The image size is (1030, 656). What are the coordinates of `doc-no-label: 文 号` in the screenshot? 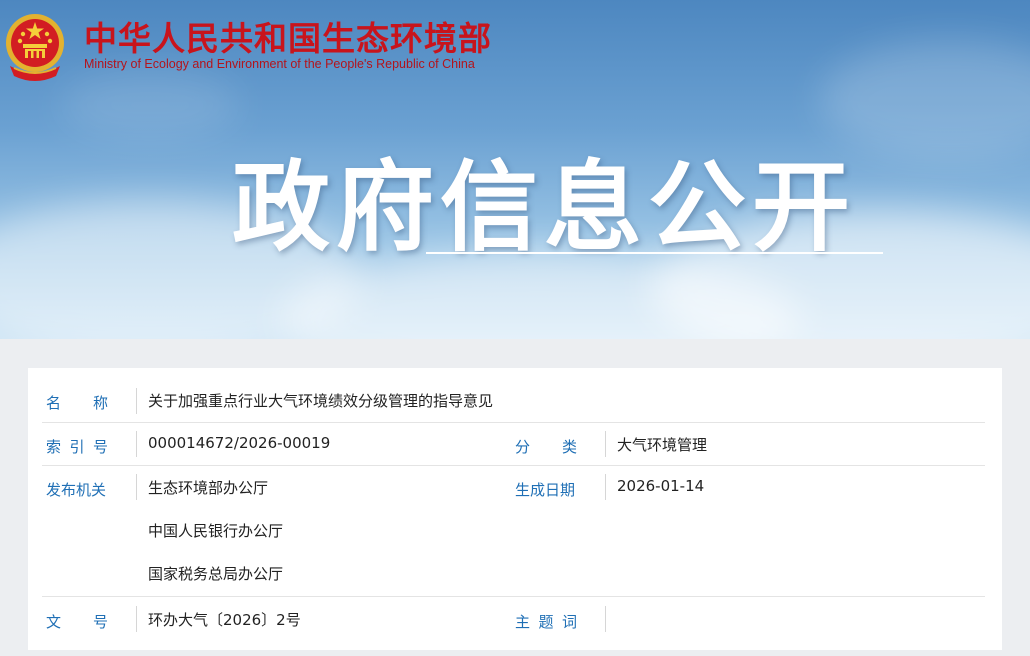 It's located at (77, 622).